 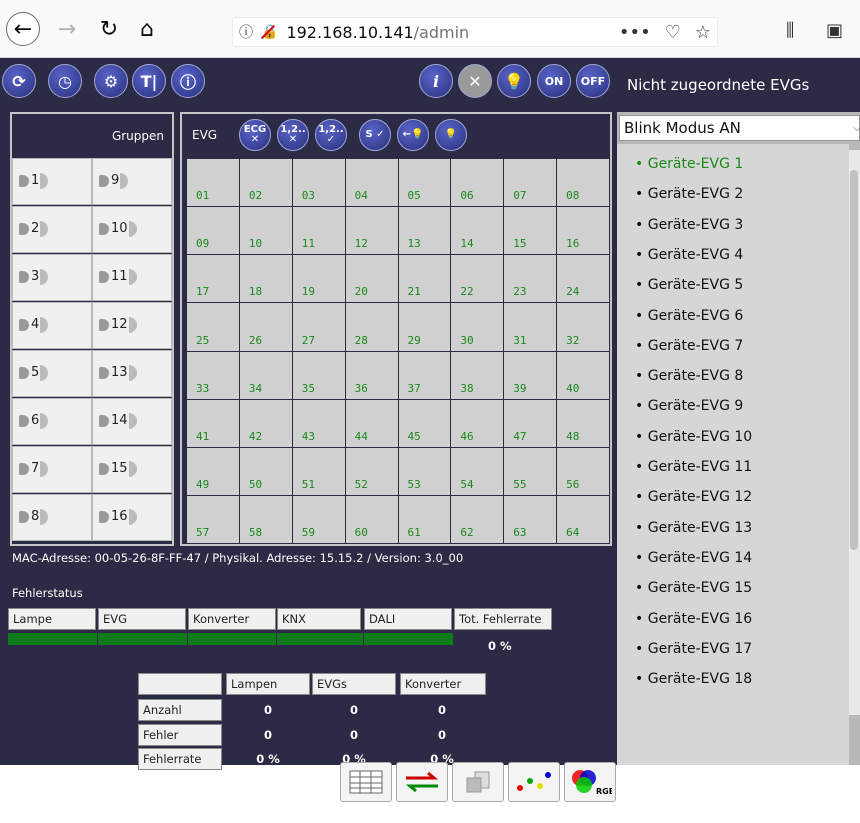 What do you see at coordinates (318, 471) in the screenshot?
I see `evg-cell: 51` at bounding box center [318, 471].